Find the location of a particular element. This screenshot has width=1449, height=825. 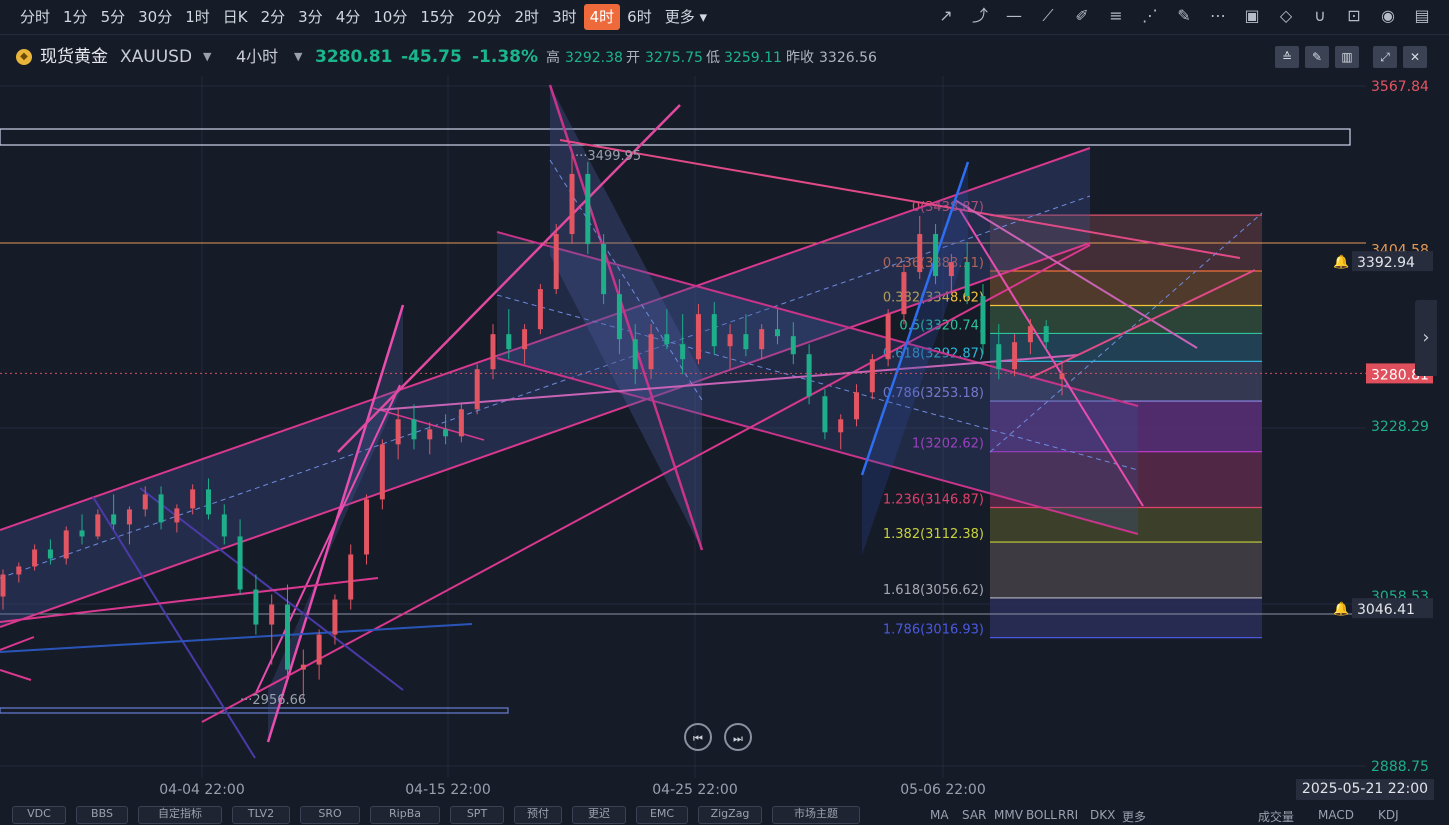

bottom-tab-7: 预付 is located at coordinates (538, 815).